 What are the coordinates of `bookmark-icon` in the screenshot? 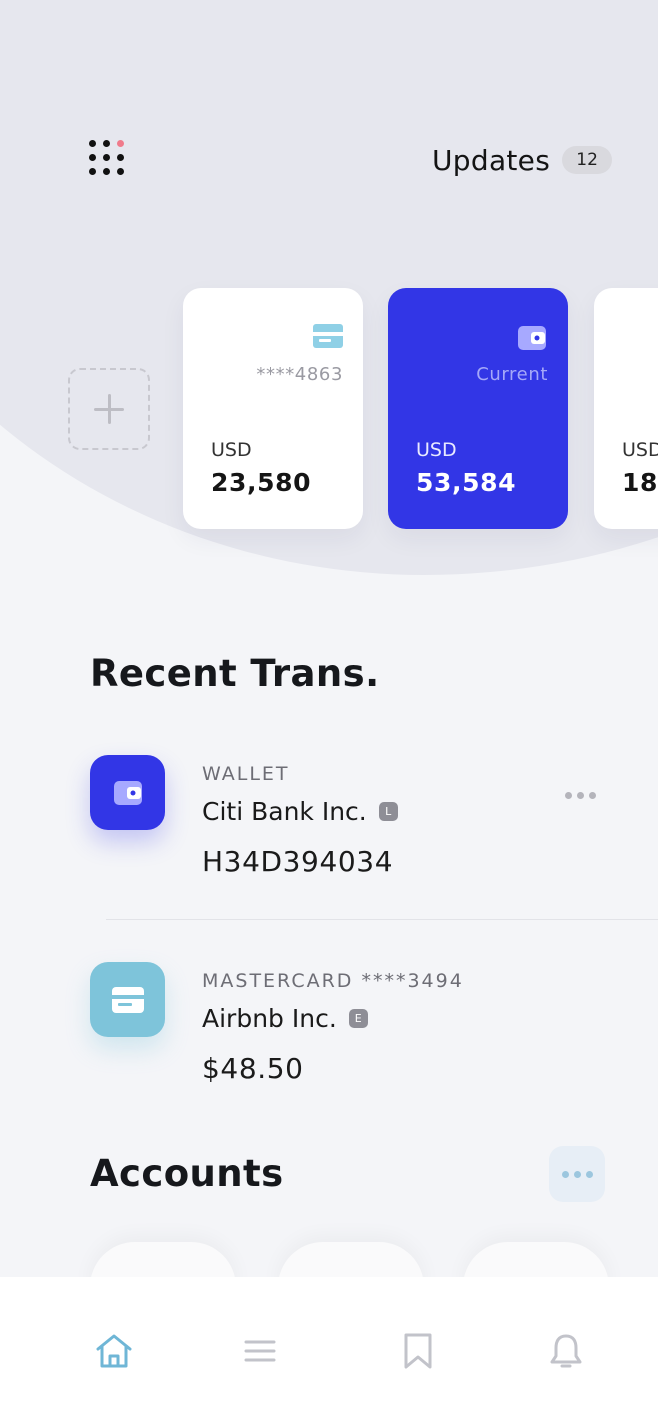 It's located at (418, 1351).